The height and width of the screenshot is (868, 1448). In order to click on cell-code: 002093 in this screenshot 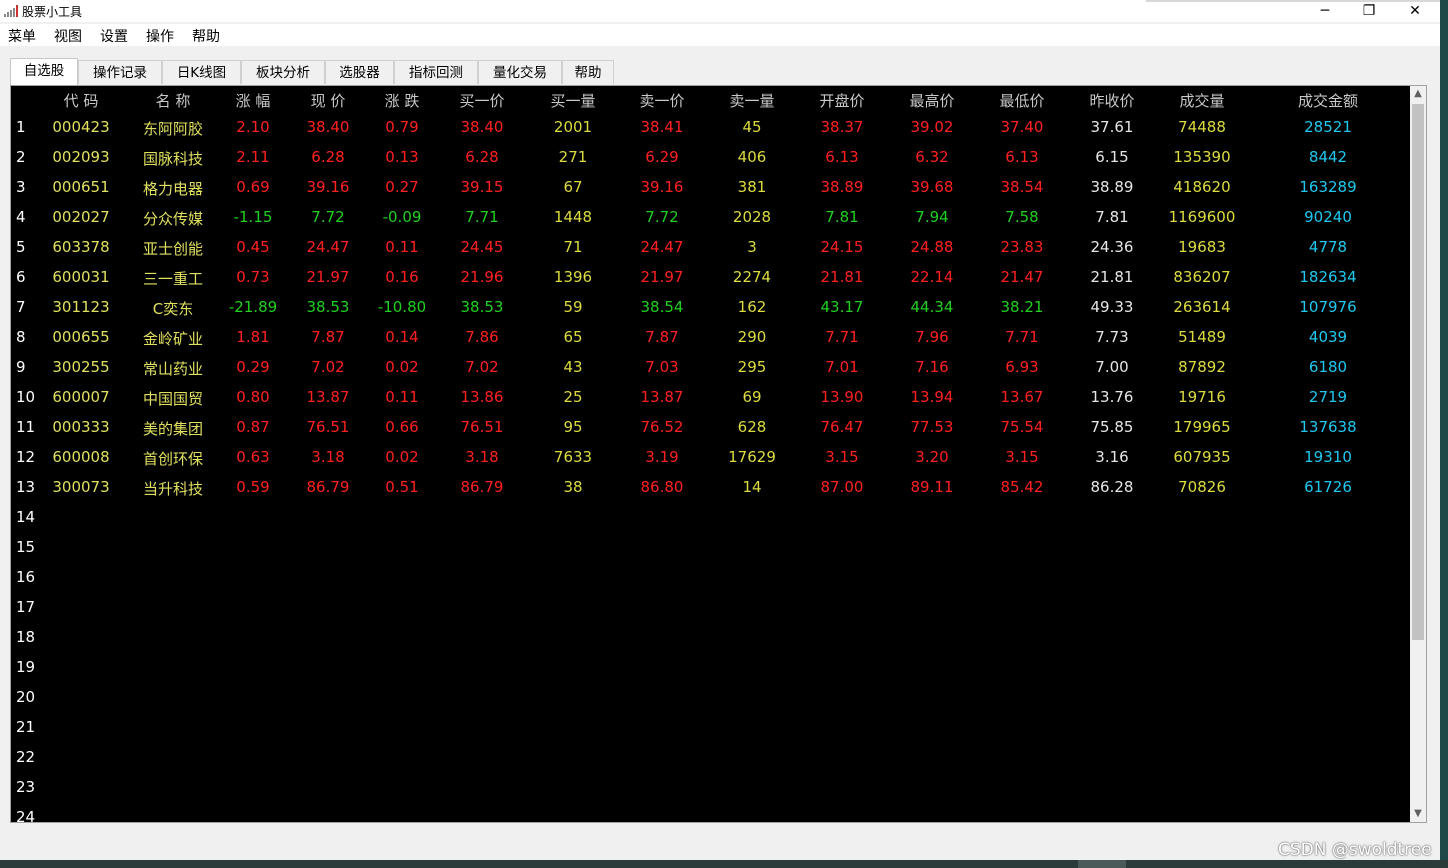, I will do `click(81, 157)`.